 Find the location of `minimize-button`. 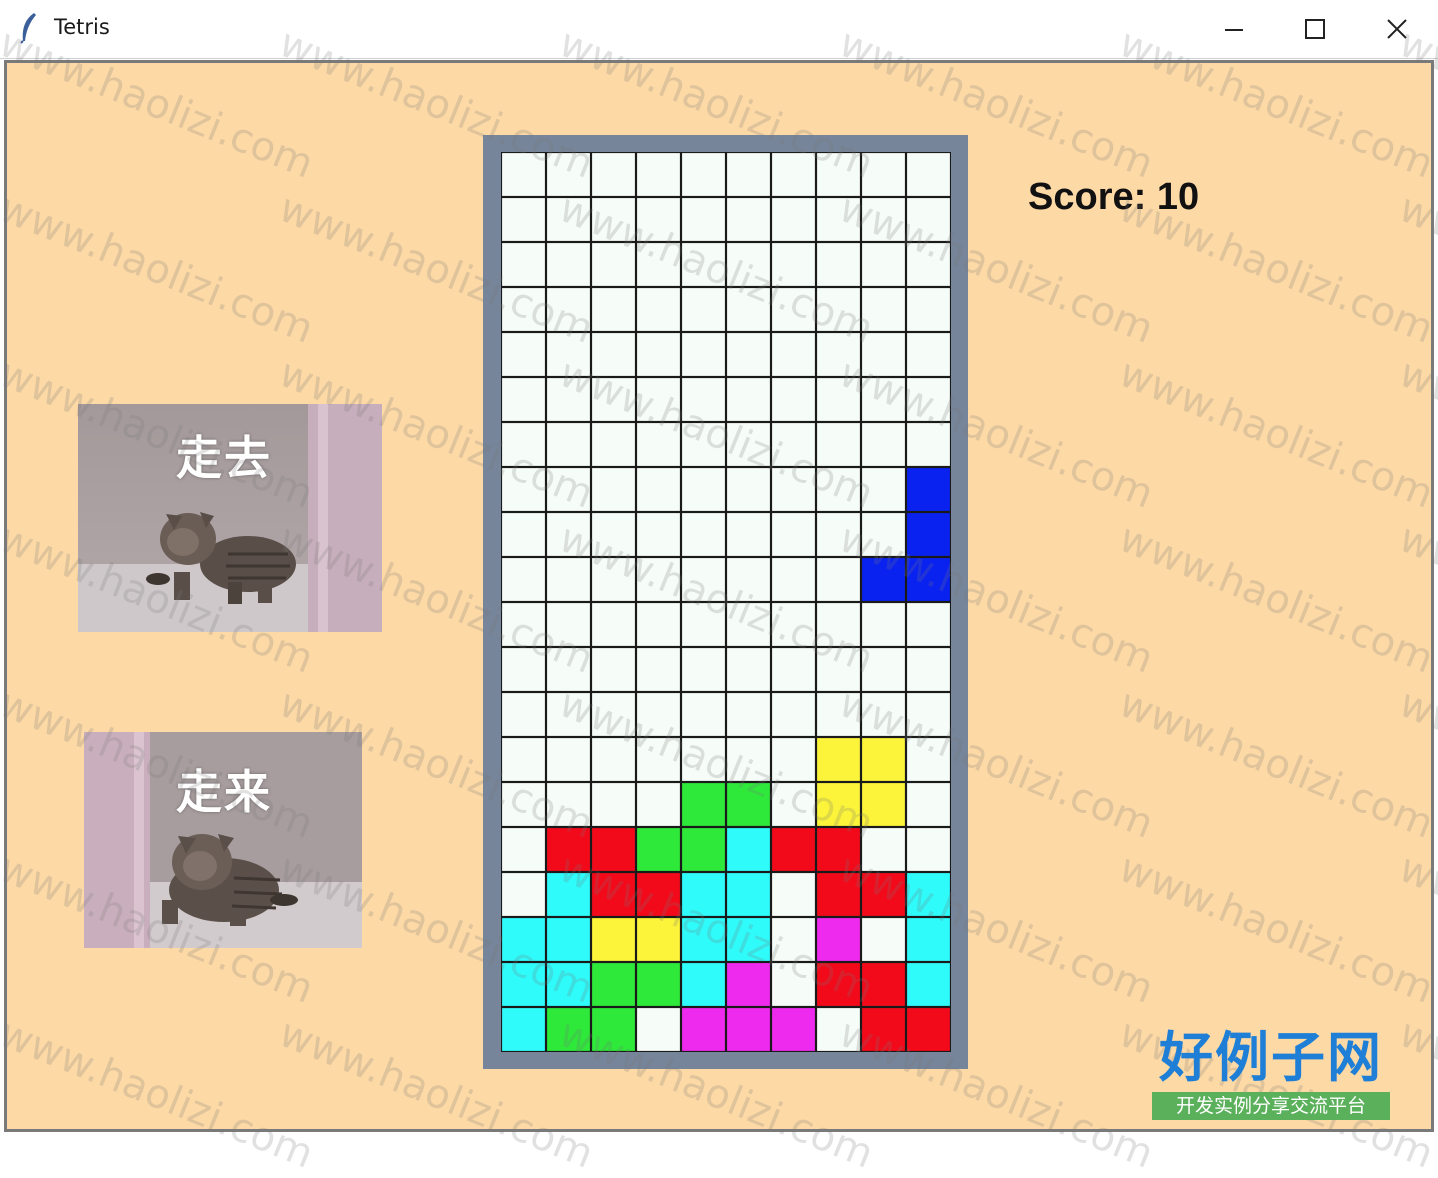

minimize-button is located at coordinates (1234, 29).